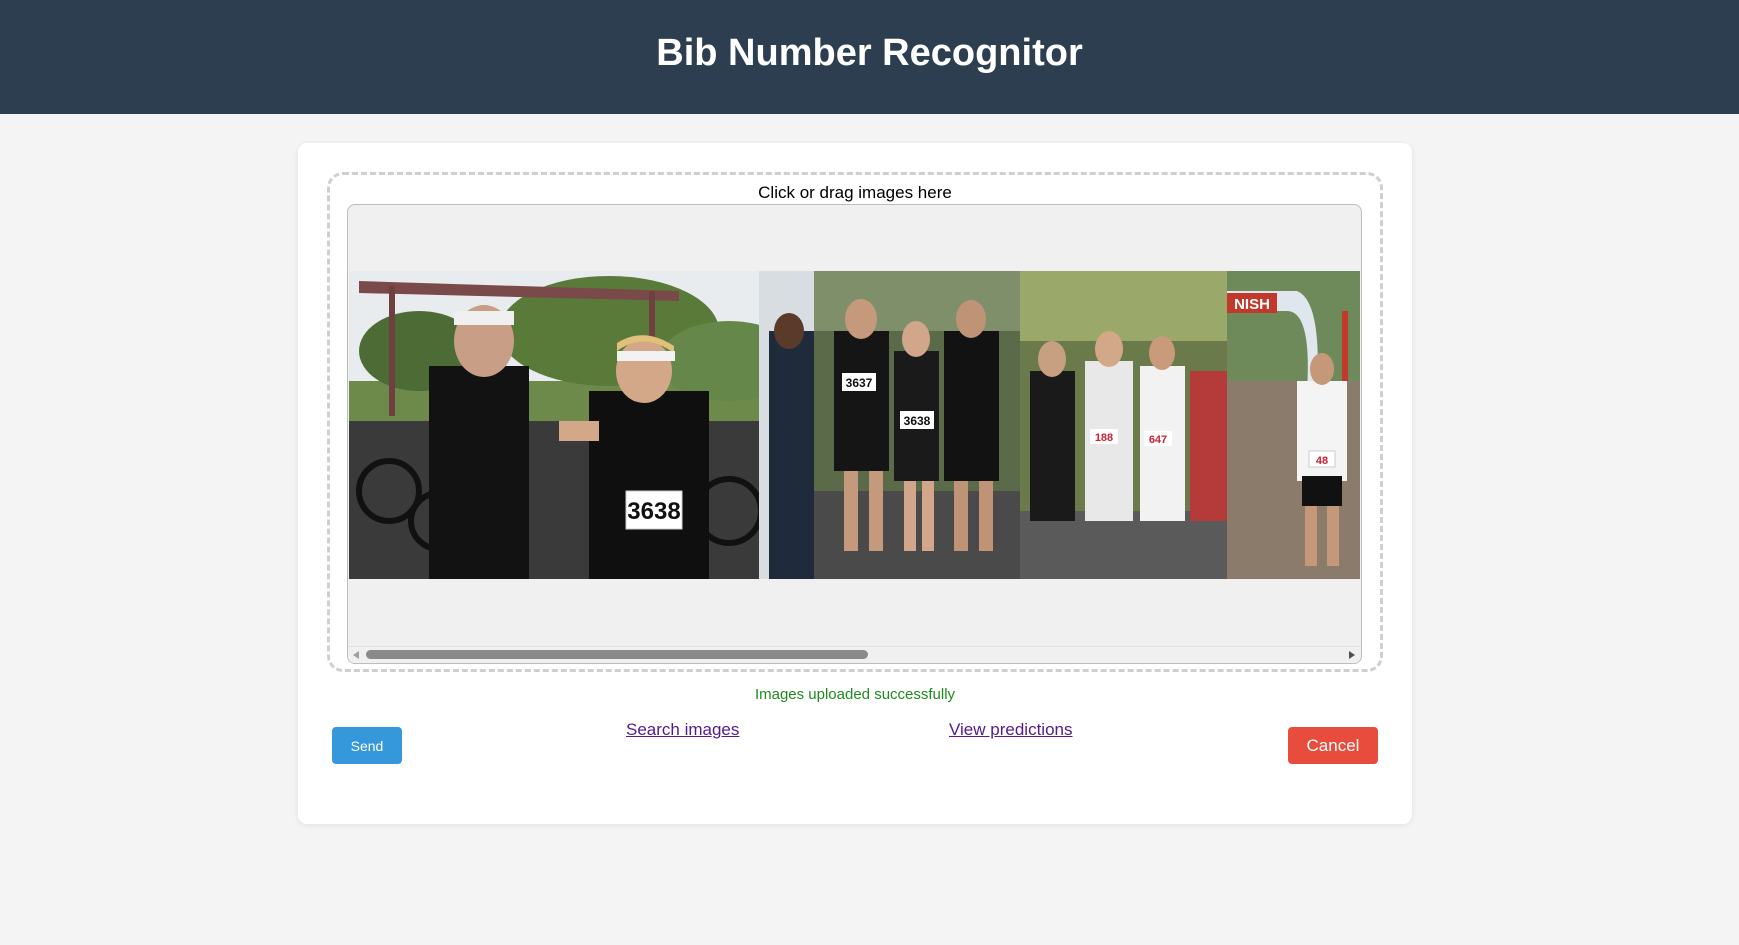  Describe the element at coordinates (1104, 438) in the screenshot. I see `bib-label: 188` at that location.